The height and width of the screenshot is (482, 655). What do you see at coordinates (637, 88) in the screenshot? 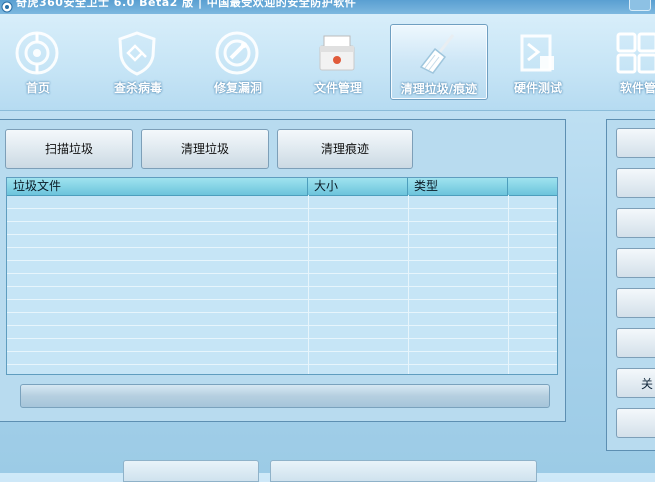
I see `toolbar-label-software: 软件管` at bounding box center [637, 88].